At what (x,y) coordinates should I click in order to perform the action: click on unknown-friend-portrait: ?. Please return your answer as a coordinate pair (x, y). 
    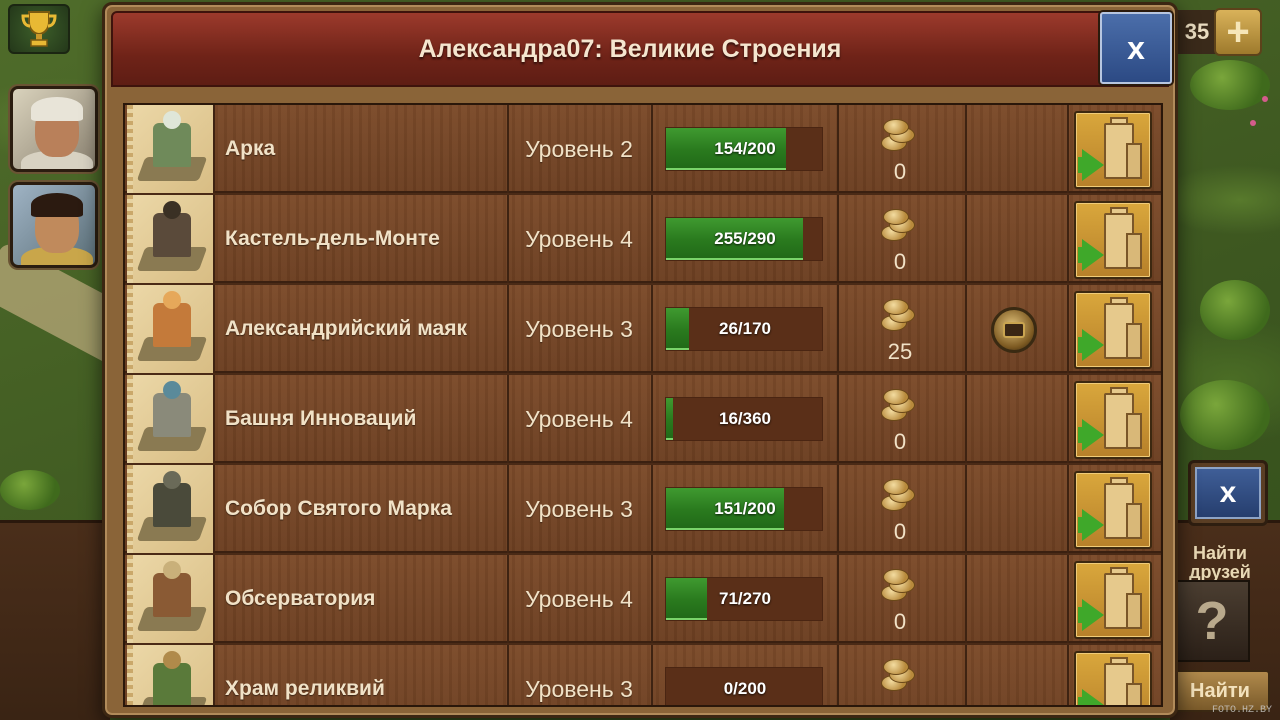
    Looking at the image, I should click on (1212, 621).